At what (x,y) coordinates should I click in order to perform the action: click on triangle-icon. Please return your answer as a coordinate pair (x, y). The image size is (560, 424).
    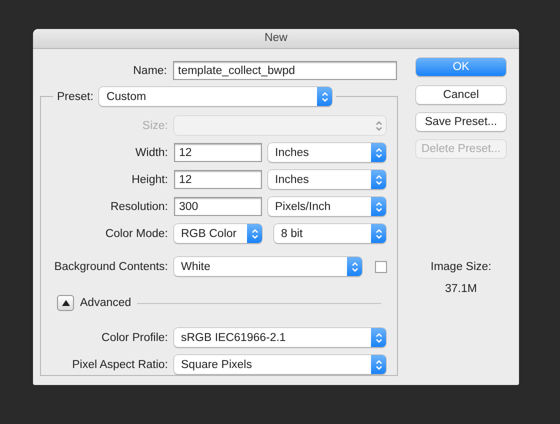
    Looking at the image, I should click on (66, 303).